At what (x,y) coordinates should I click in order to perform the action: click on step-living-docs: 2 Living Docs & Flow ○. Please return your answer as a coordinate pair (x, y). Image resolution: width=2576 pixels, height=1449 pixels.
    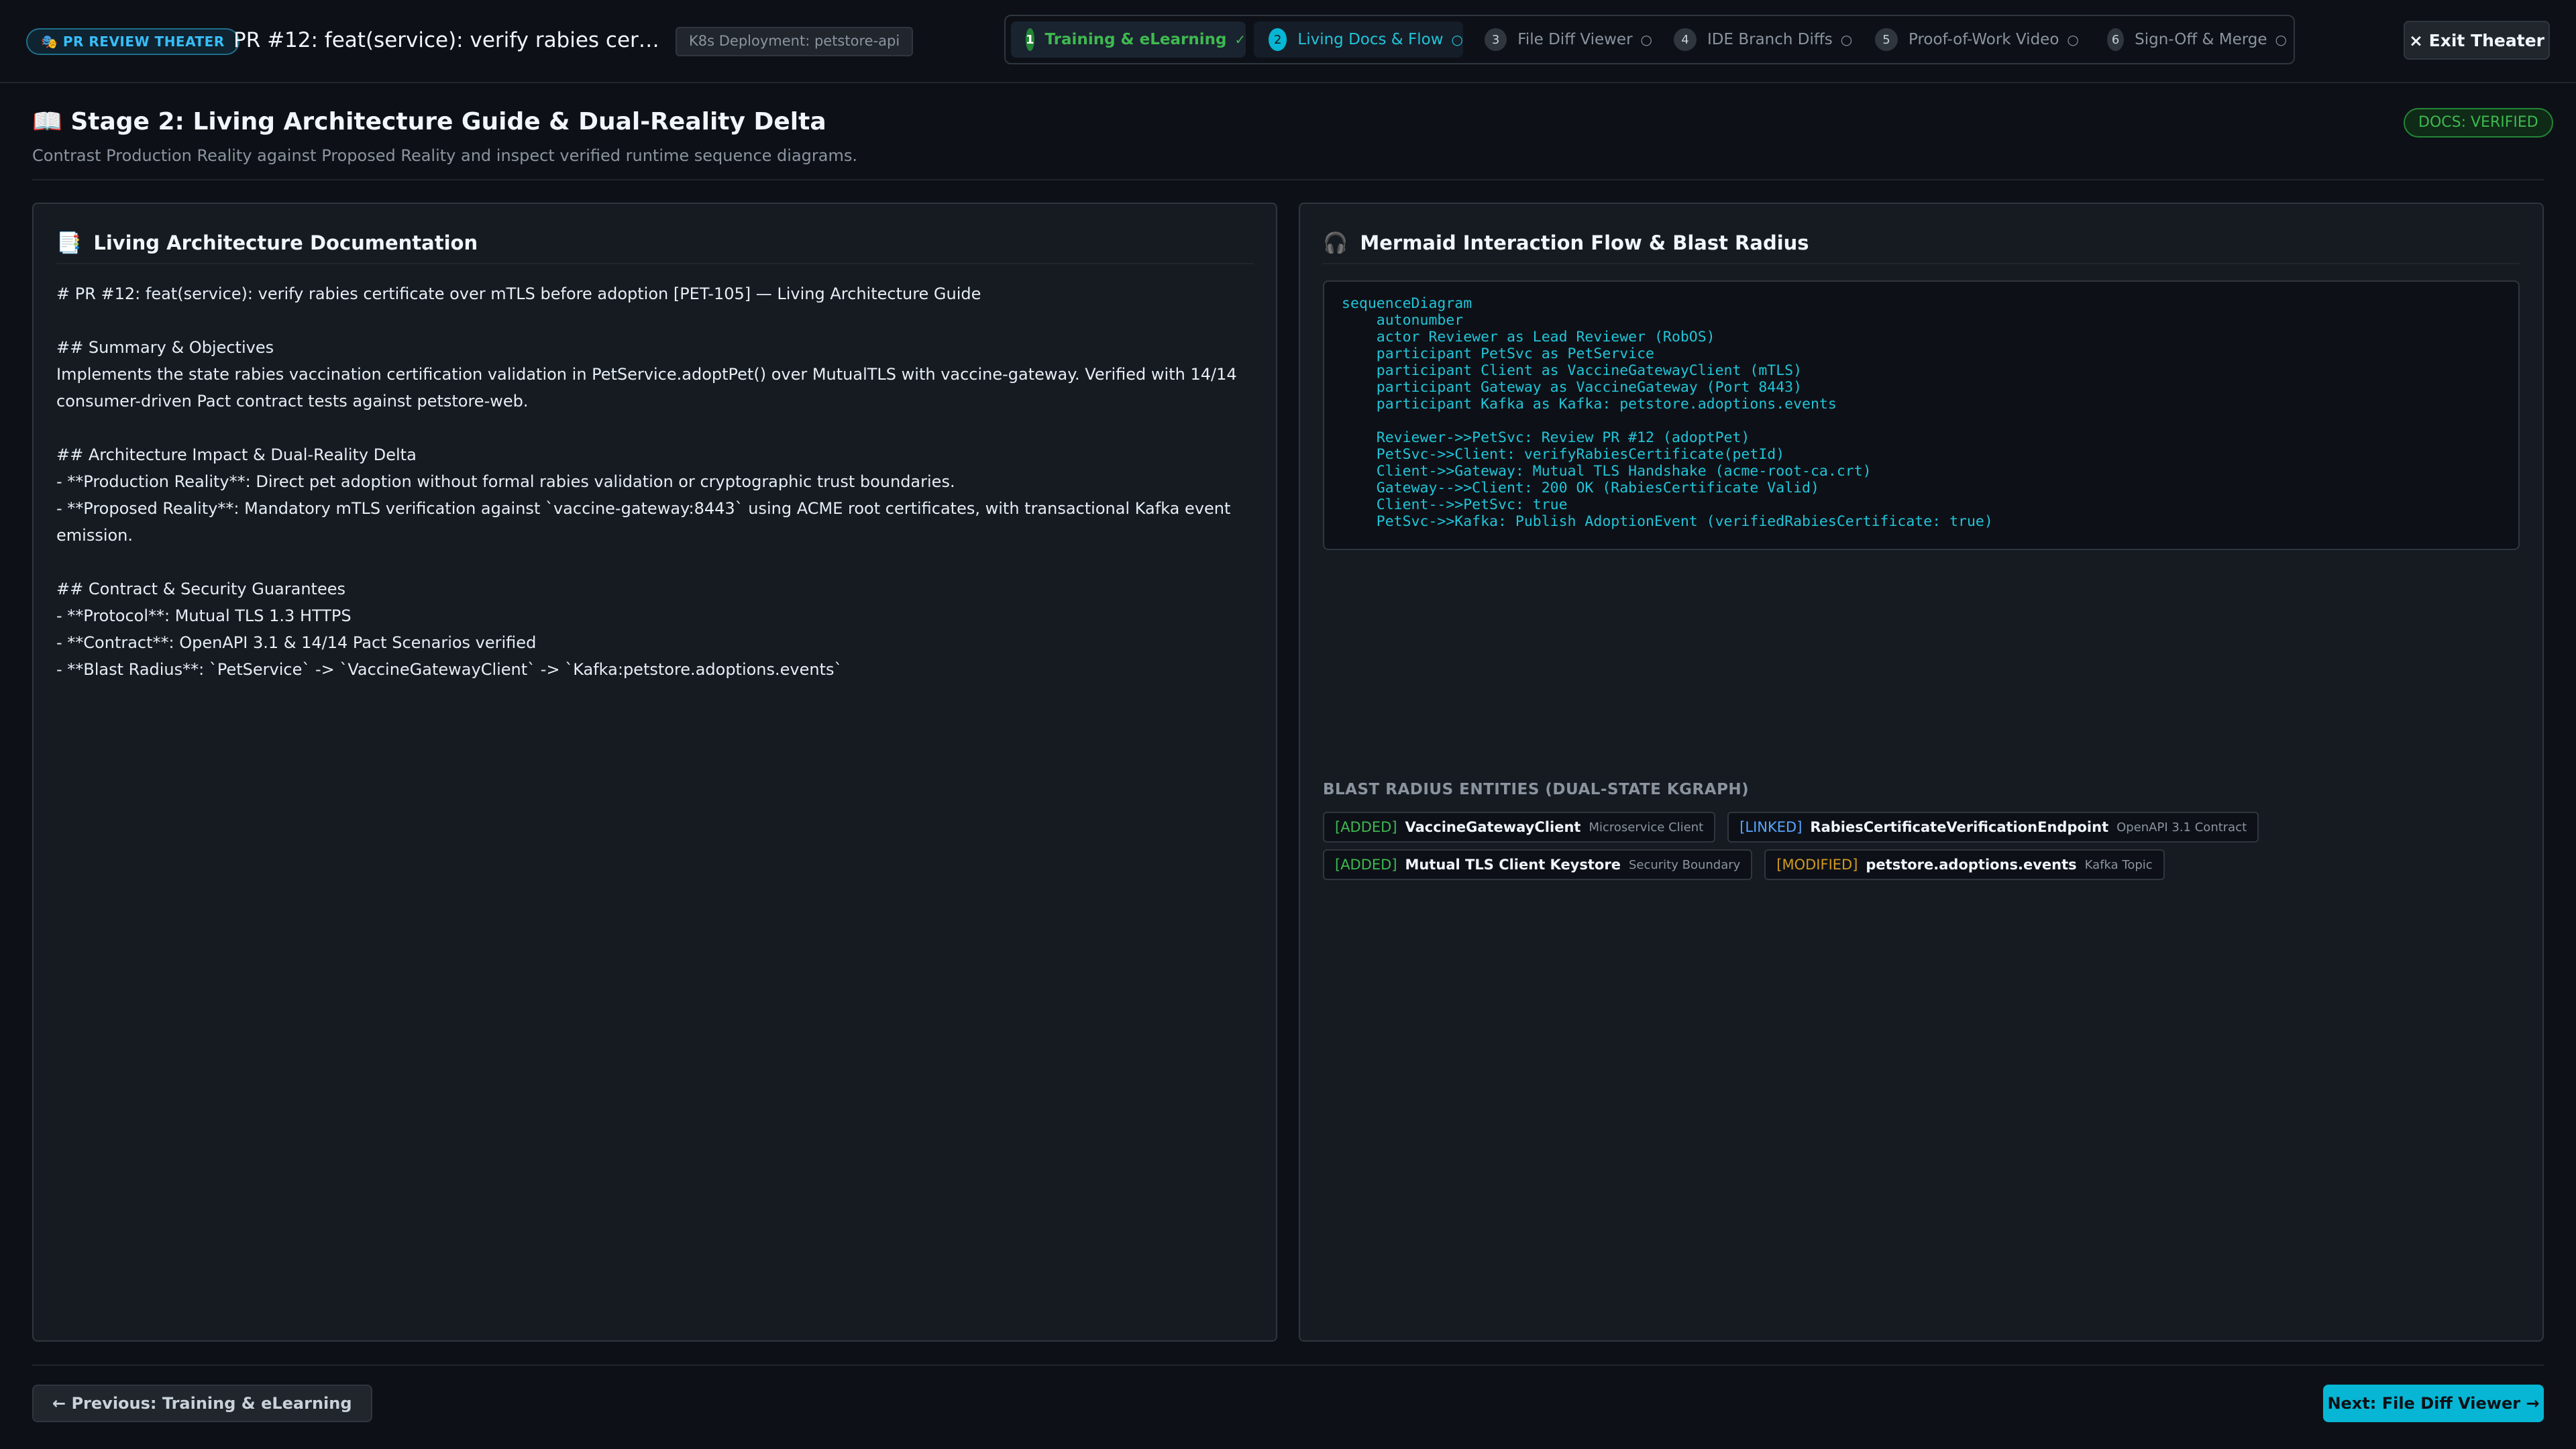
    Looking at the image, I should click on (1358, 39).